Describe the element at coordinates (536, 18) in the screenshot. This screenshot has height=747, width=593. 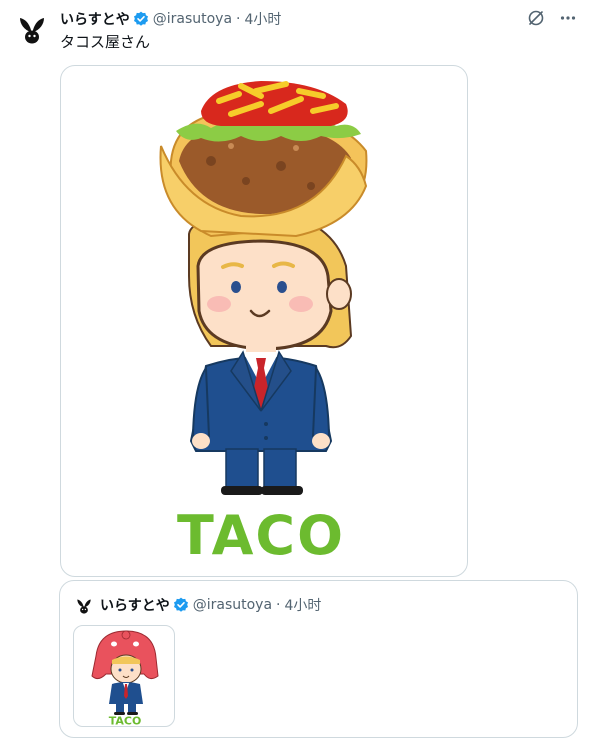
I see `grok-icon` at that location.